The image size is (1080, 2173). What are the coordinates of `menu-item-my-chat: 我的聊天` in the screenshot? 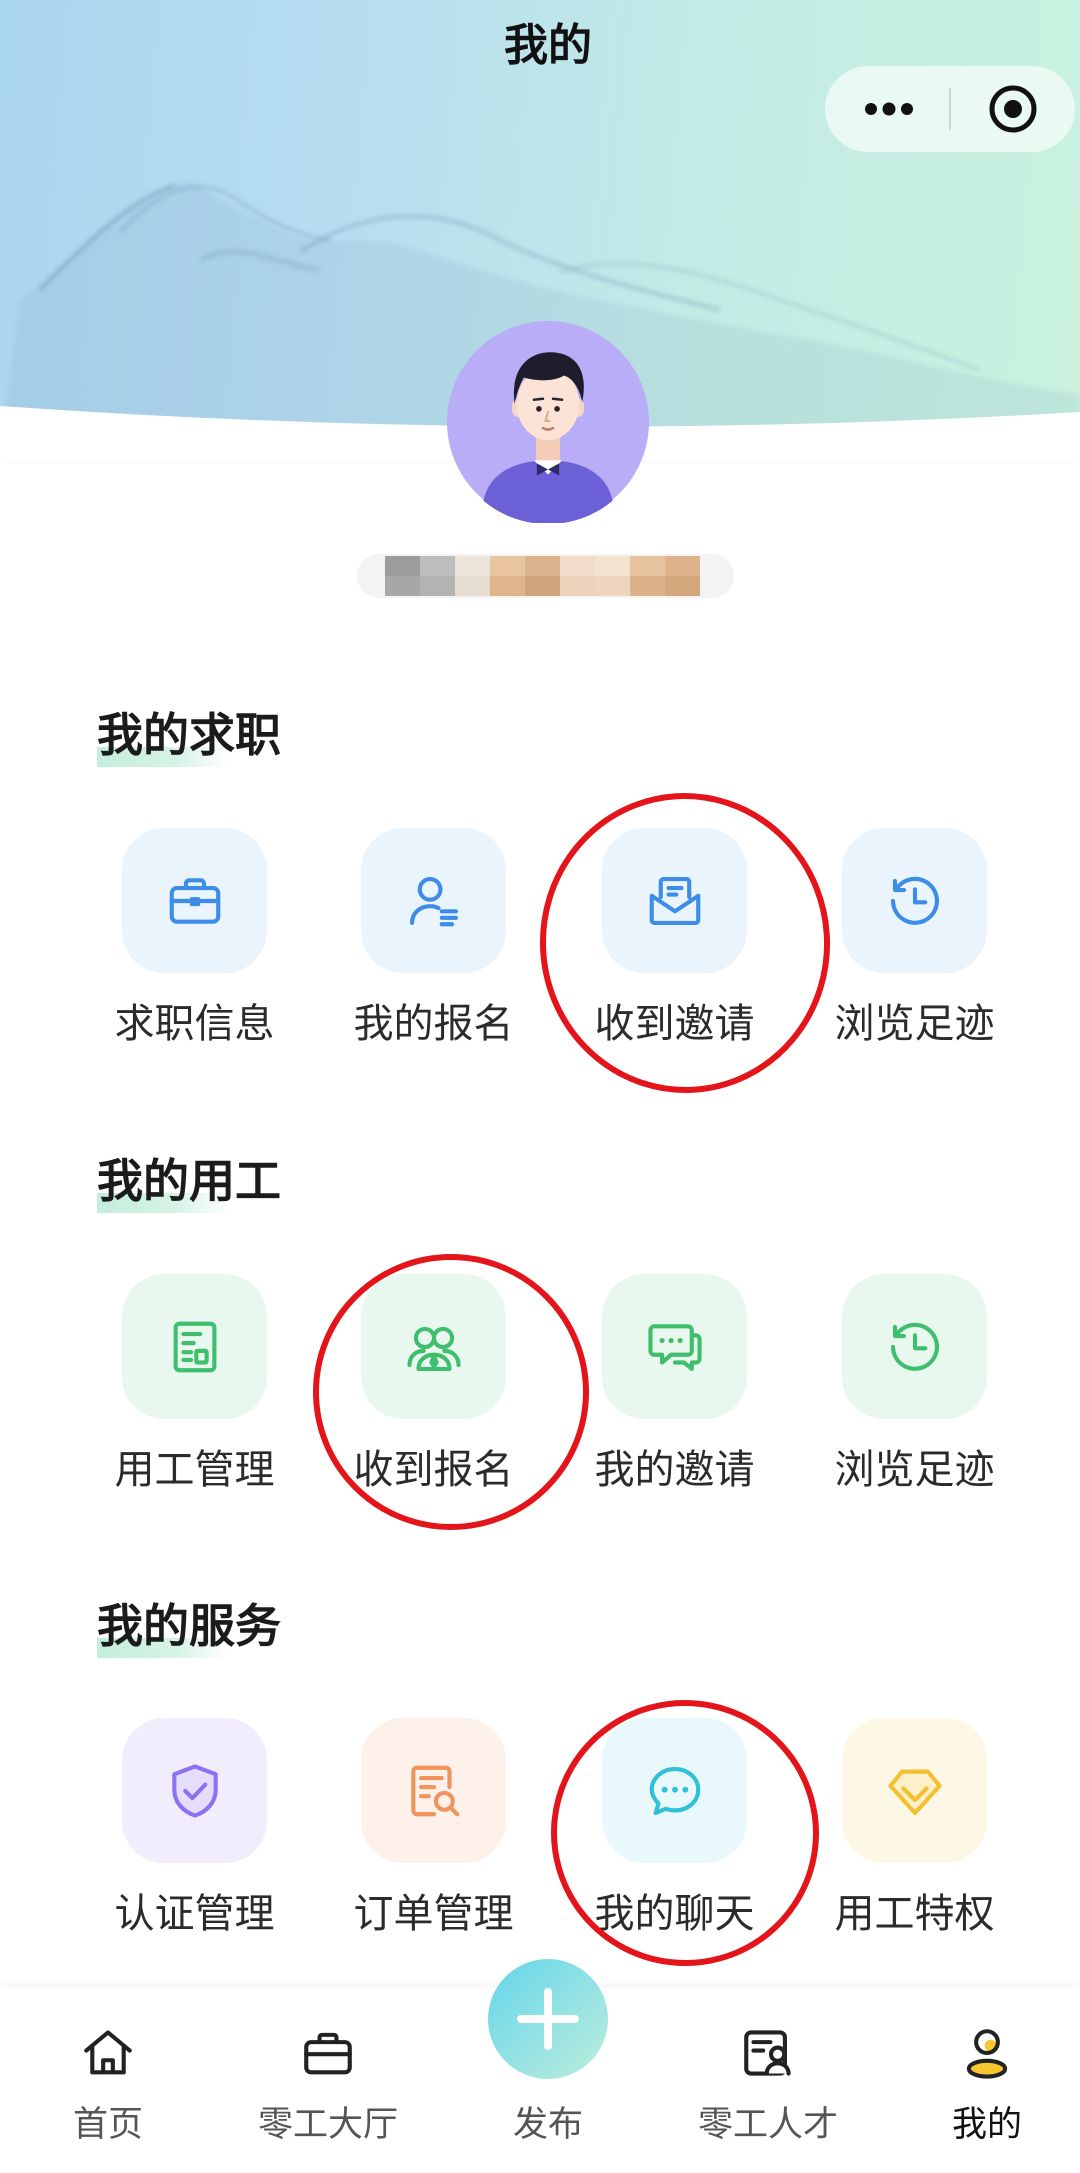 It's located at (675, 1833).